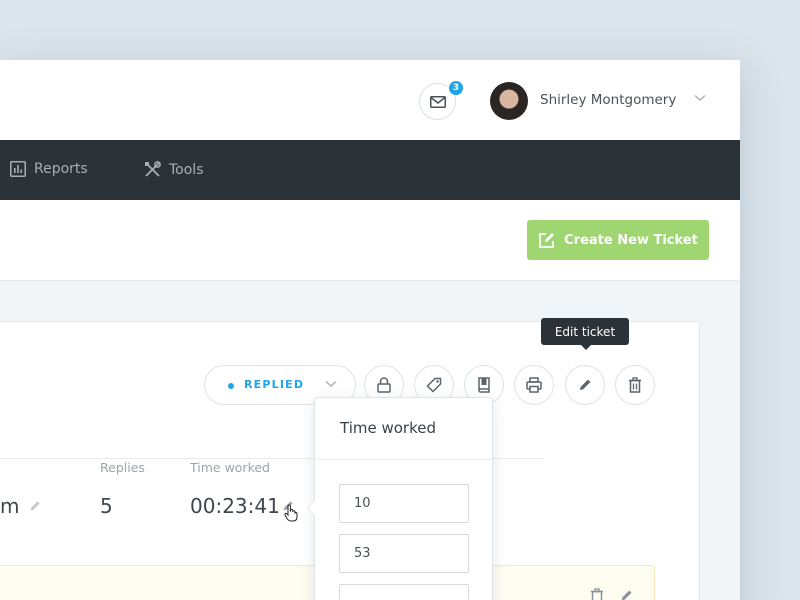  What do you see at coordinates (10, 506) in the screenshot?
I see `truncated-stat-value: m` at bounding box center [10, 506].